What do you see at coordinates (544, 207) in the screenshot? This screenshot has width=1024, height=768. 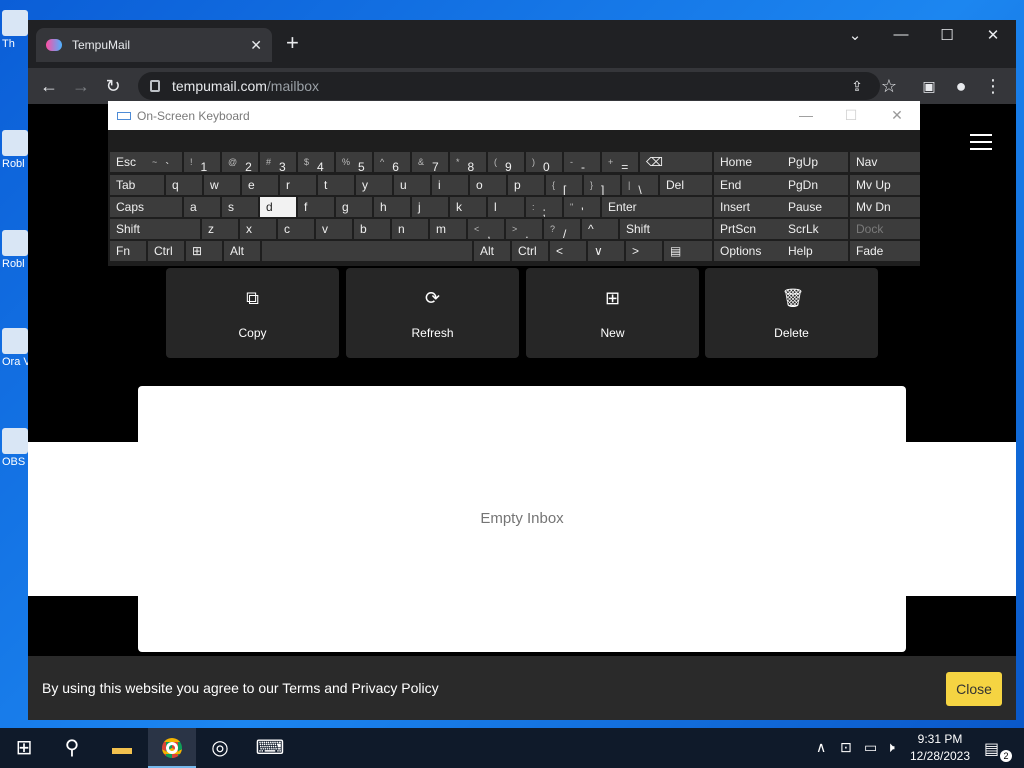 I see `osk-key-symbol: :;` at bounding box center [544, 207].